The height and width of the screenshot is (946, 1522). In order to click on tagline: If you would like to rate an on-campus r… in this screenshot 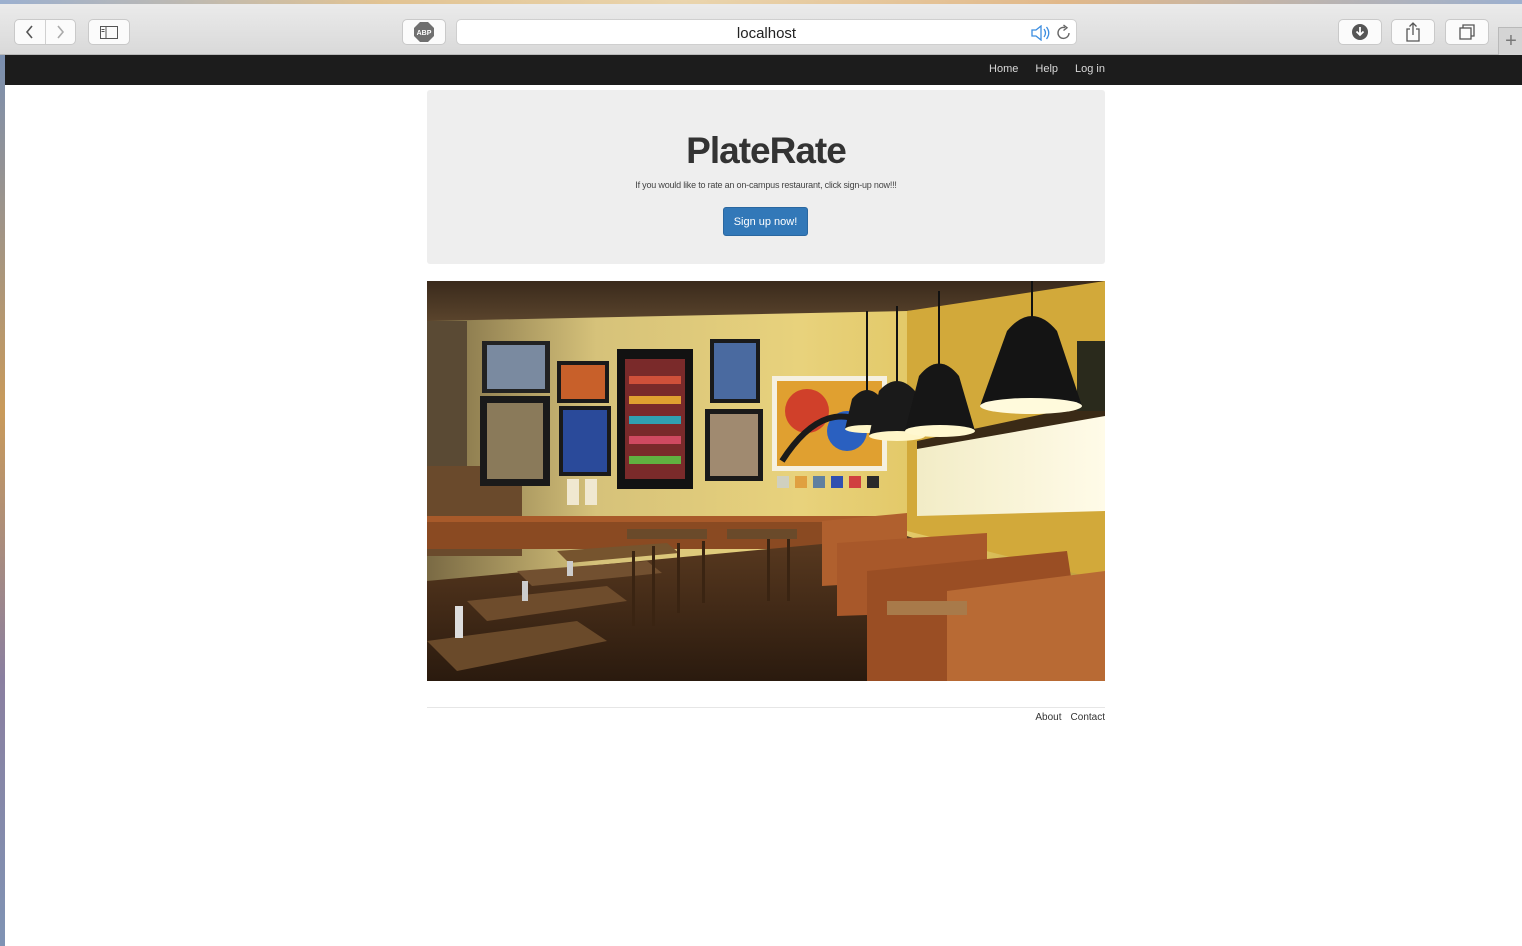, I will do `click(766, 185)`.